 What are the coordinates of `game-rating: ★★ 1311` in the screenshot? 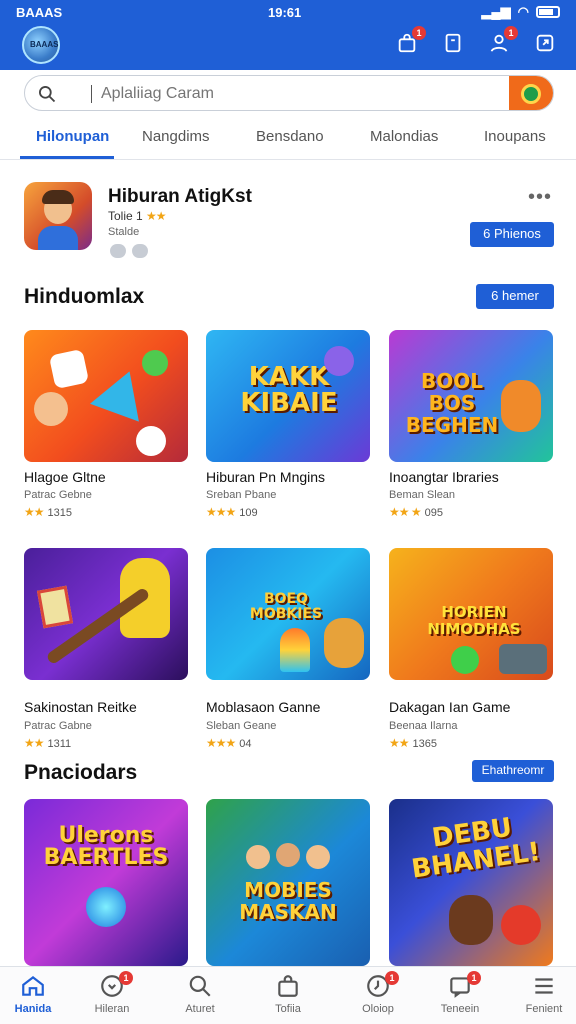 It's located at (47, 743).